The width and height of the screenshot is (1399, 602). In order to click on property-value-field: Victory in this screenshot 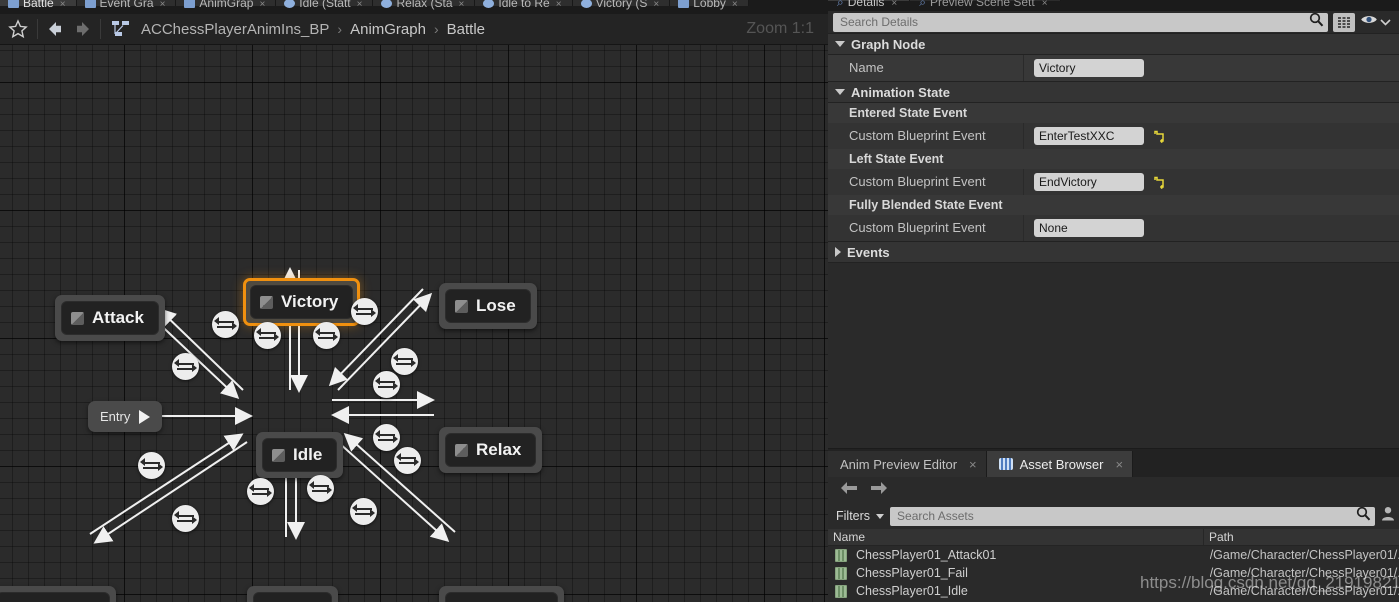, I will do `click(1089, 68)`.